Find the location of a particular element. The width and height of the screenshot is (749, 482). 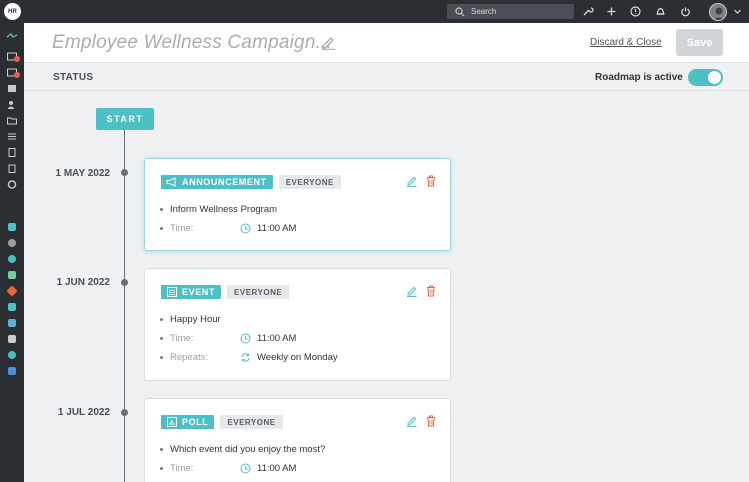

timeline-start-marker: START is located at coordinates (125, 119).